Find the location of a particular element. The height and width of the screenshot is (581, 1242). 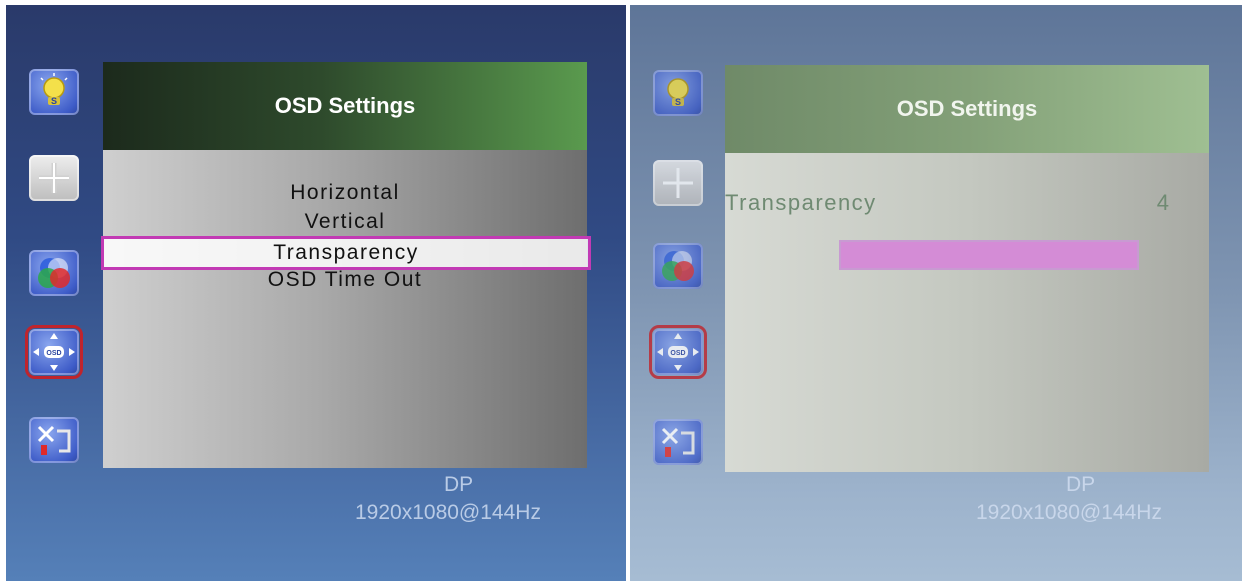

menu-item-vertical: Vertical is located at coordinates (345, 222).